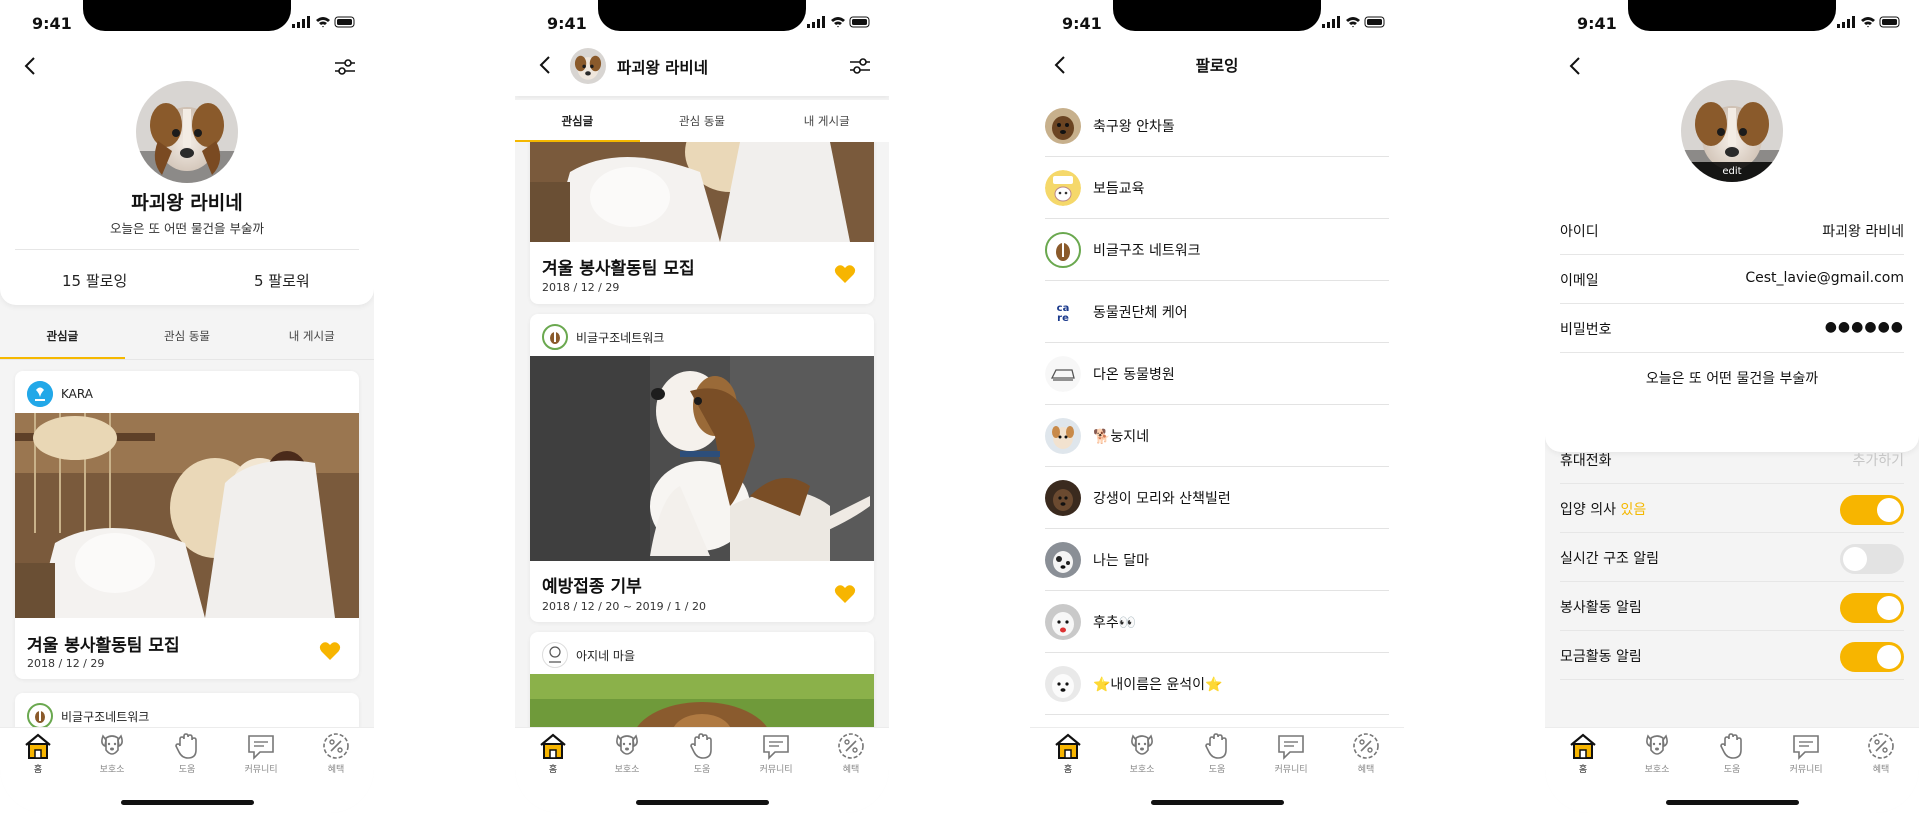 This screenshot has height=813, width=1920. Describe the element at coordinates (1864, 327) in the screenshot. I see `password-value: ●●●●●●` at that location.